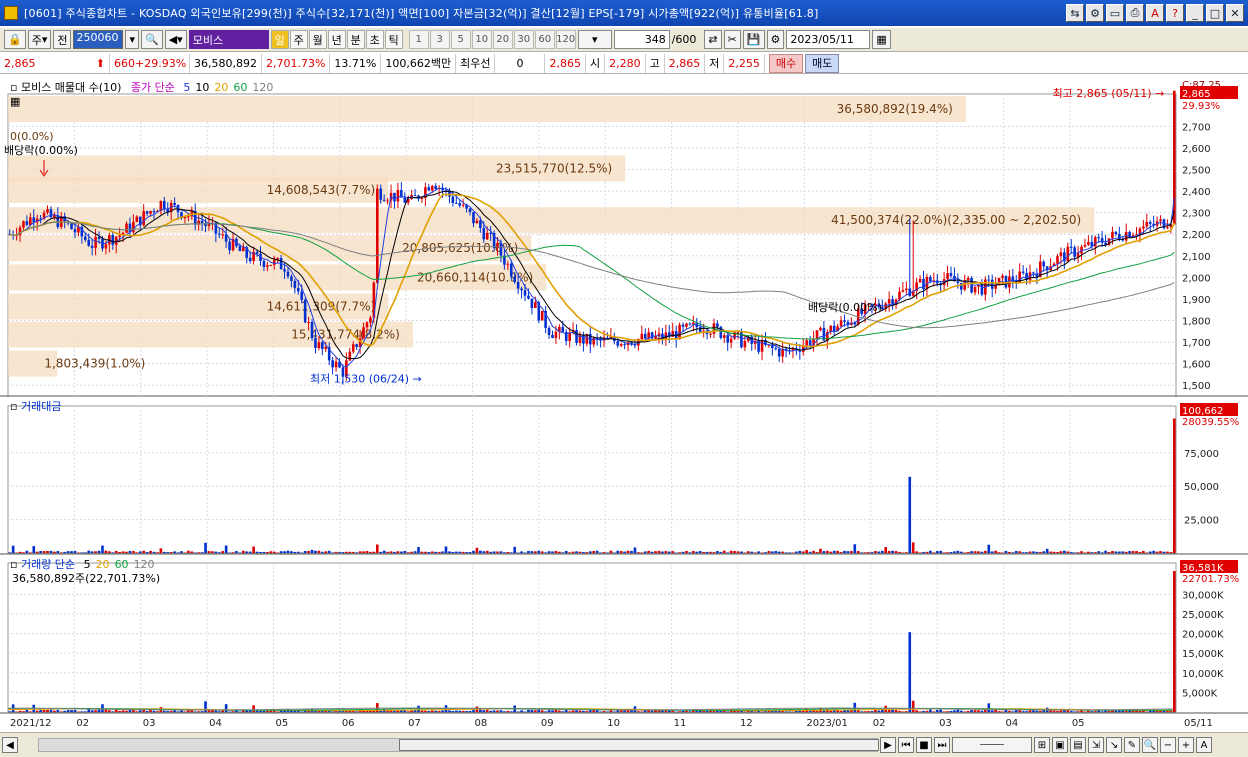 This screenshot has width=1248, height=757. Describe the element at coordinates (992, 745) in the screenshot. I see `speed-slider: ┄┄┄┄` at that location.